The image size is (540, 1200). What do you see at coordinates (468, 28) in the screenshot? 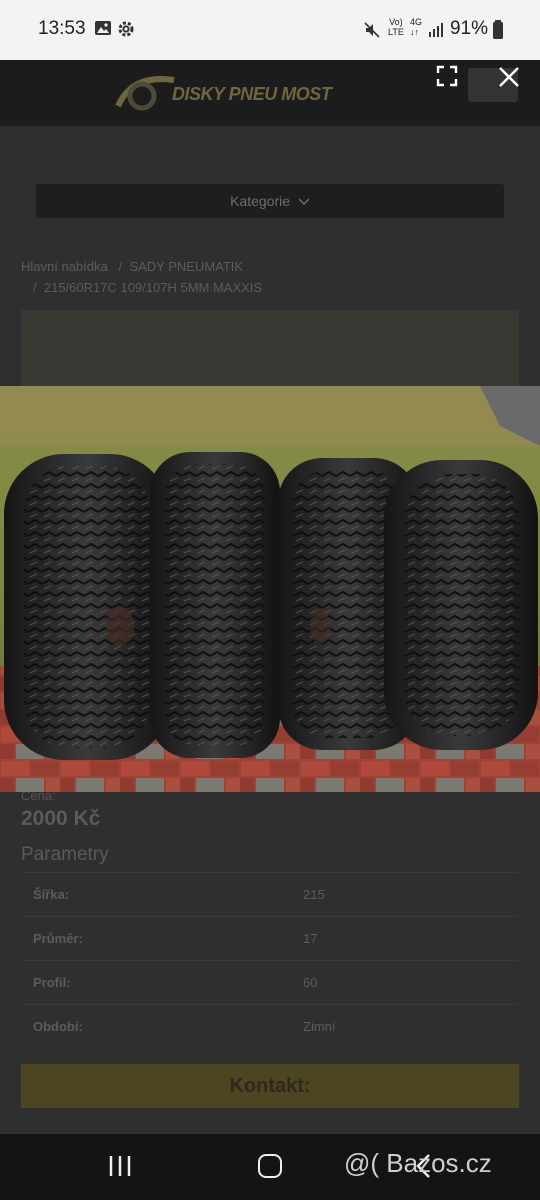
I see `battery-level: 91%` at bounding box center [468, 28].